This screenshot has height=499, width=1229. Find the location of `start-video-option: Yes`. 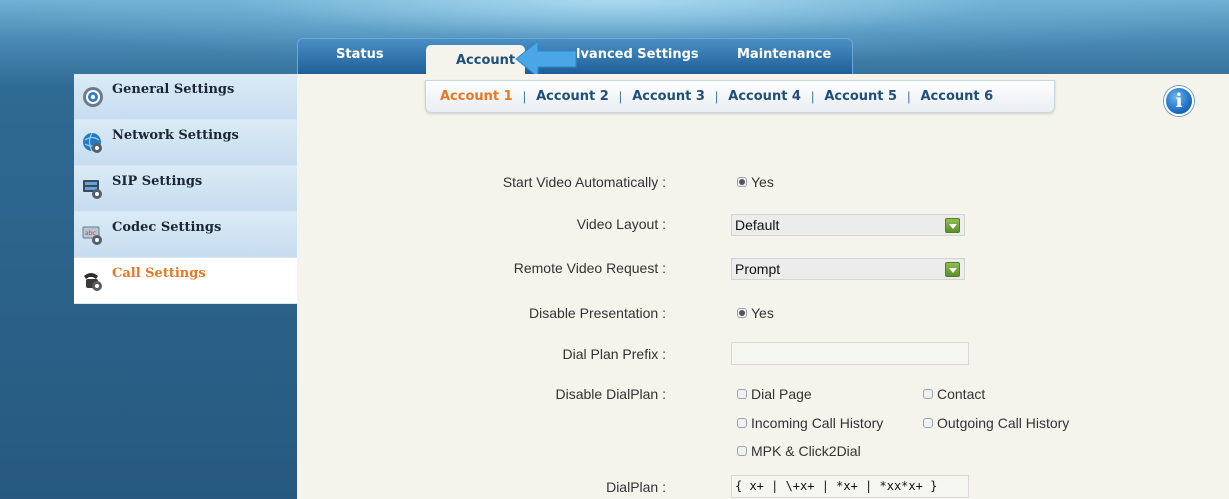

start-video-option: Yes is located at coordinates (755, 182).